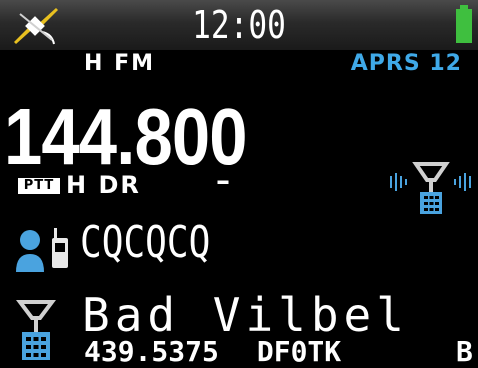  What do you see at coordinates (464, 24) in the screenshot?
I see `battery-icon` at bounding box center [464, 24].